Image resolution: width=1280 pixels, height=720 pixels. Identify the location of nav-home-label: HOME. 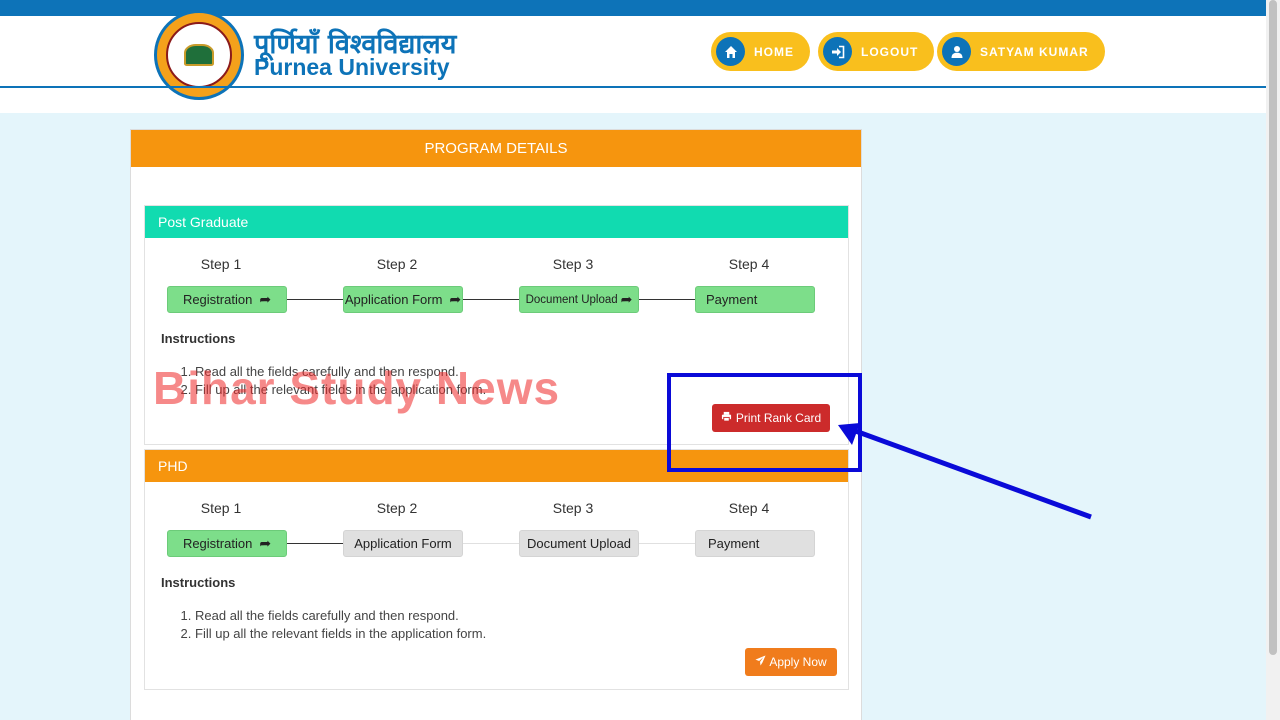
(774, 51).